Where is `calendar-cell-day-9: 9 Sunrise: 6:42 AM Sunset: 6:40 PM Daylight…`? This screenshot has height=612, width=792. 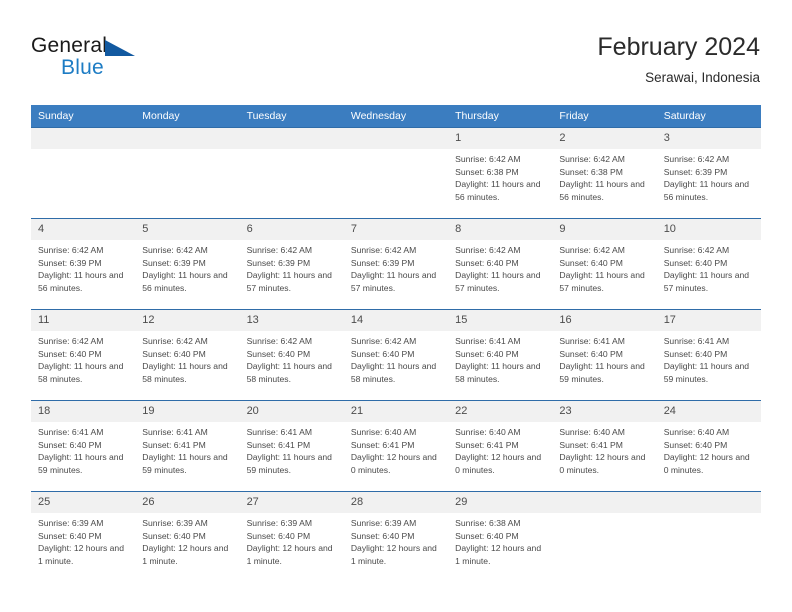 calendar-cell-day-9: 9 Sunrise: 6:42 AM Sunset: 6:40 PM Daylight… is located at coordinates (604, 264).